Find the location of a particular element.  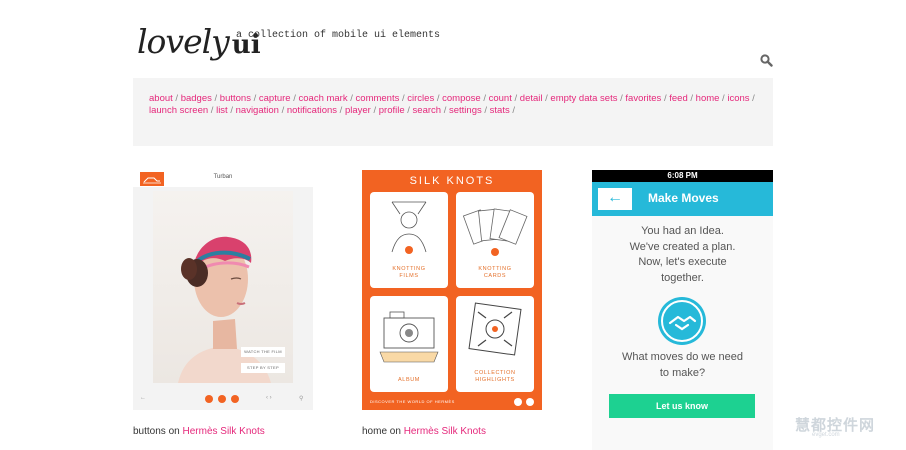

nav-link-icons: icons is located at coordinates (738, 98).